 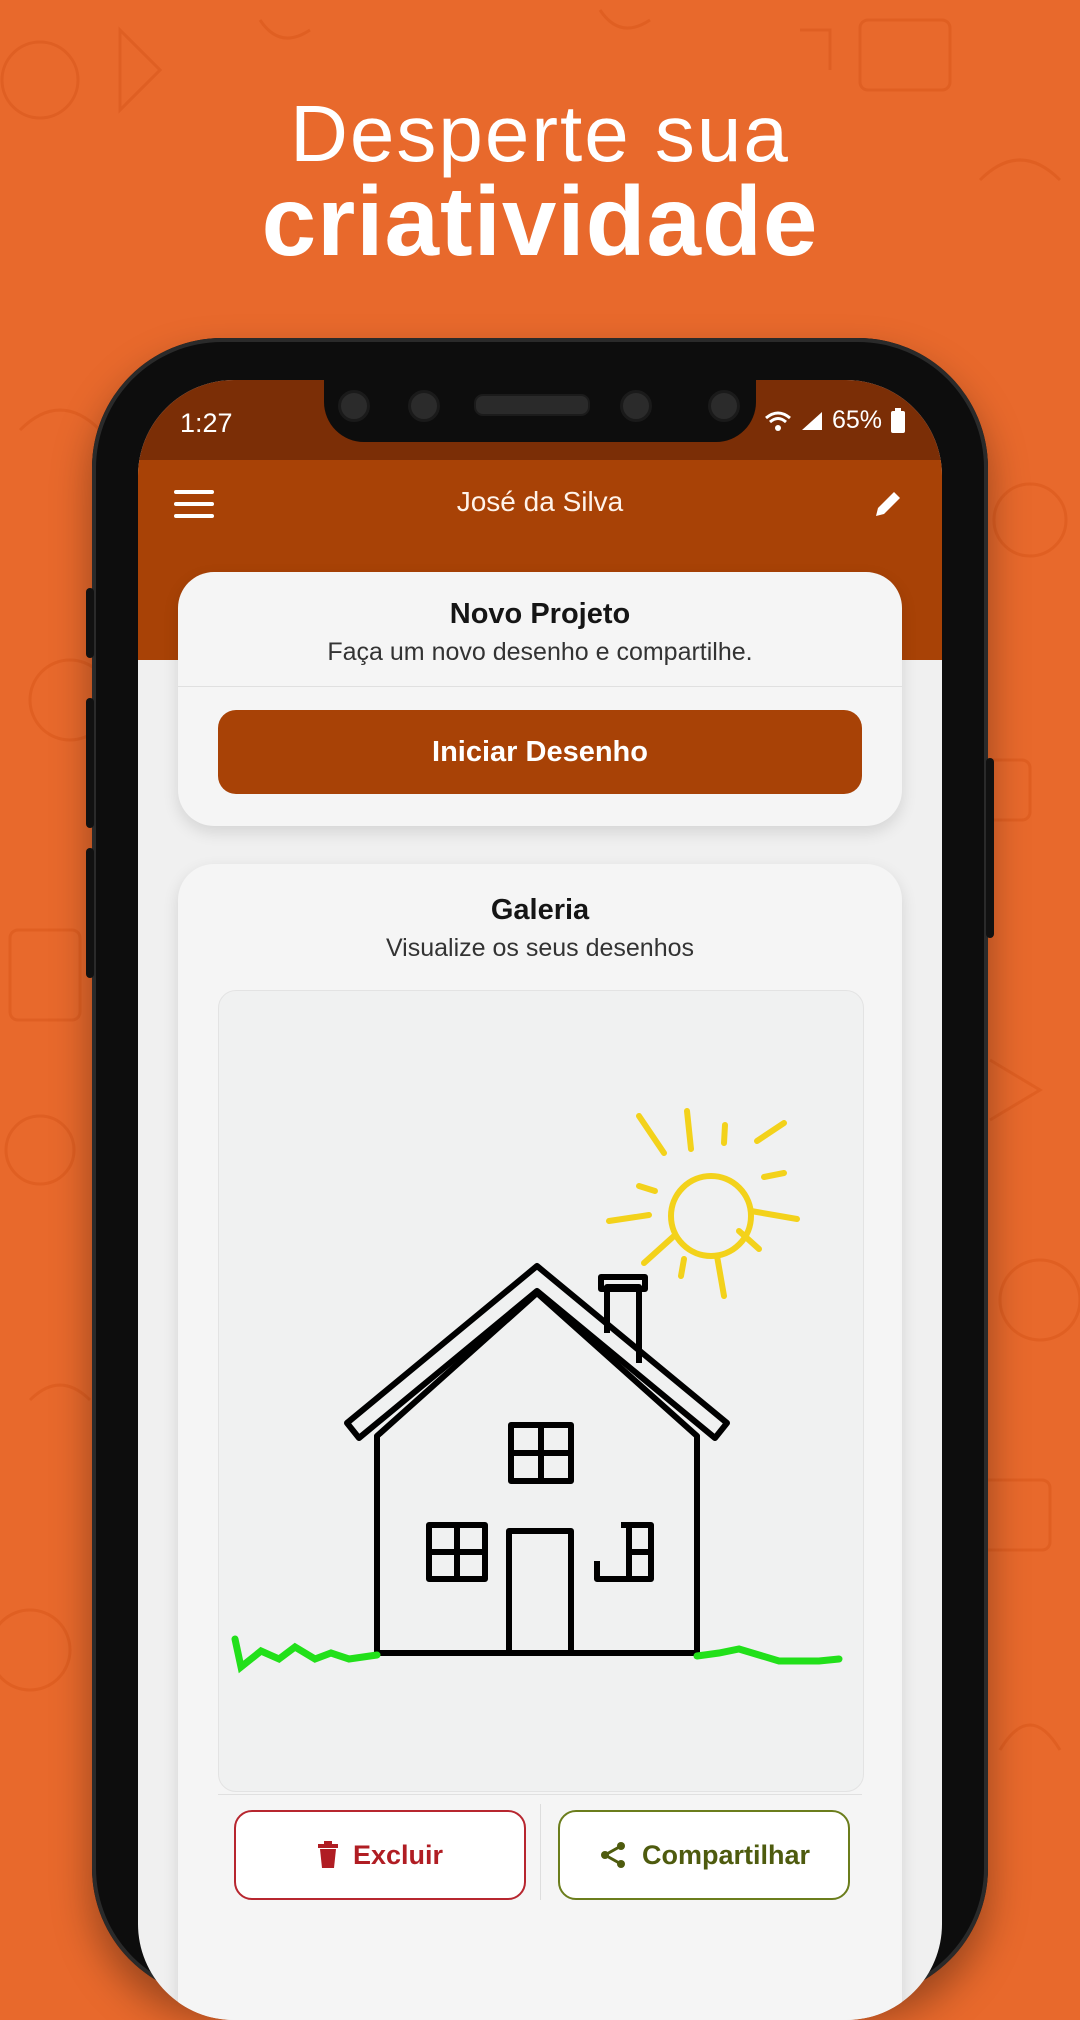 I want to click on status-time: 1:27, so click(x=206, y=423).